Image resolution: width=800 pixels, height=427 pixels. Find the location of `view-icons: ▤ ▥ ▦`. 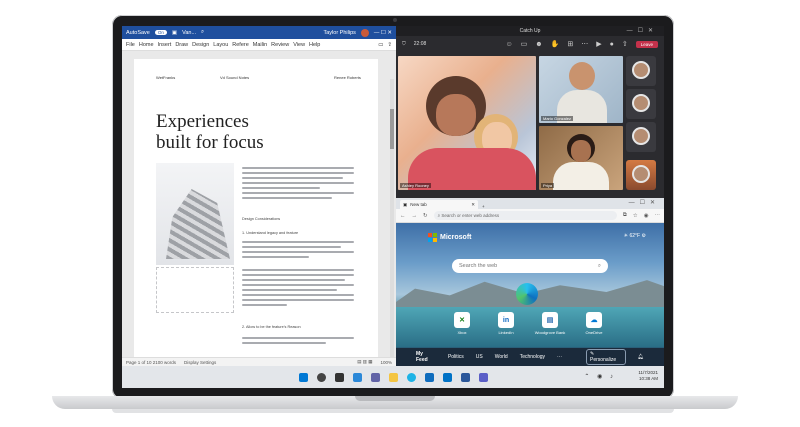

view-icons: ▤ ▥ ▦ is located at coordinates (364, 362).